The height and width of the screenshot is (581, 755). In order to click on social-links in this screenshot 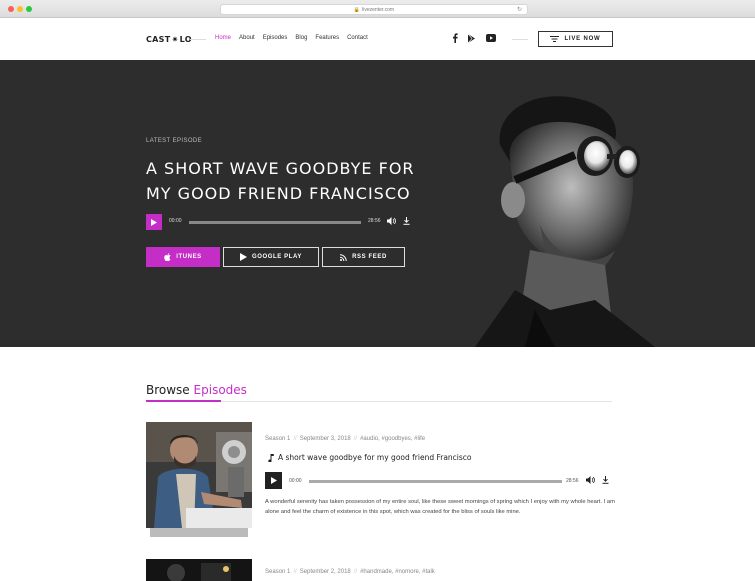, I will do `click(474, 38)`.